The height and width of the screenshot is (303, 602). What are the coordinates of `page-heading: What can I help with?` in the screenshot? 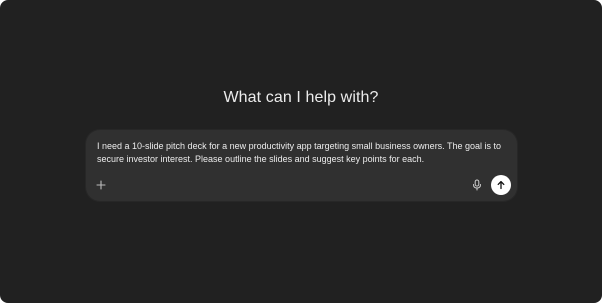 It's located at (301, 97).